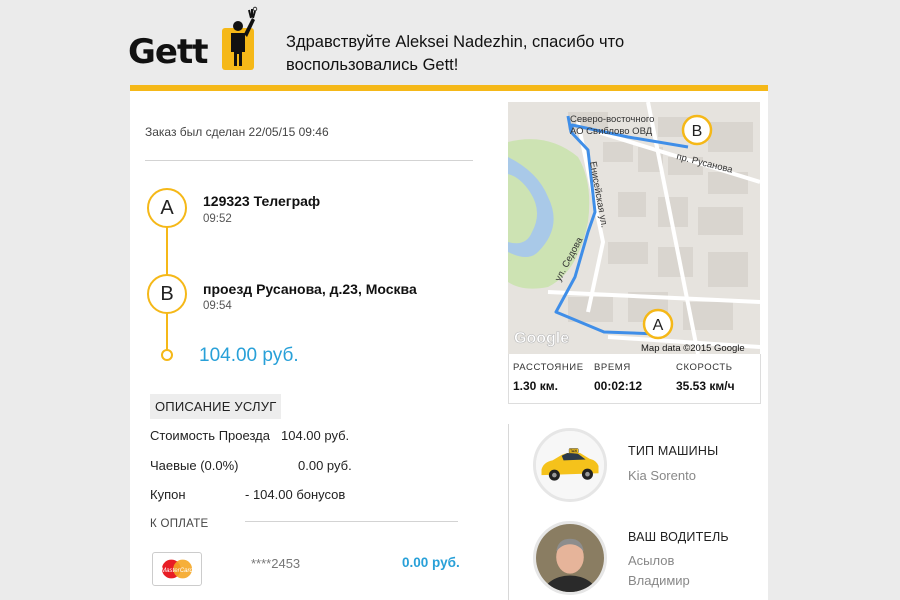  What do you see at coordinates (262, 201) in the screenshot?
I see `pickup-address: 129323 Телеграф` at bounding box center [262, 201].